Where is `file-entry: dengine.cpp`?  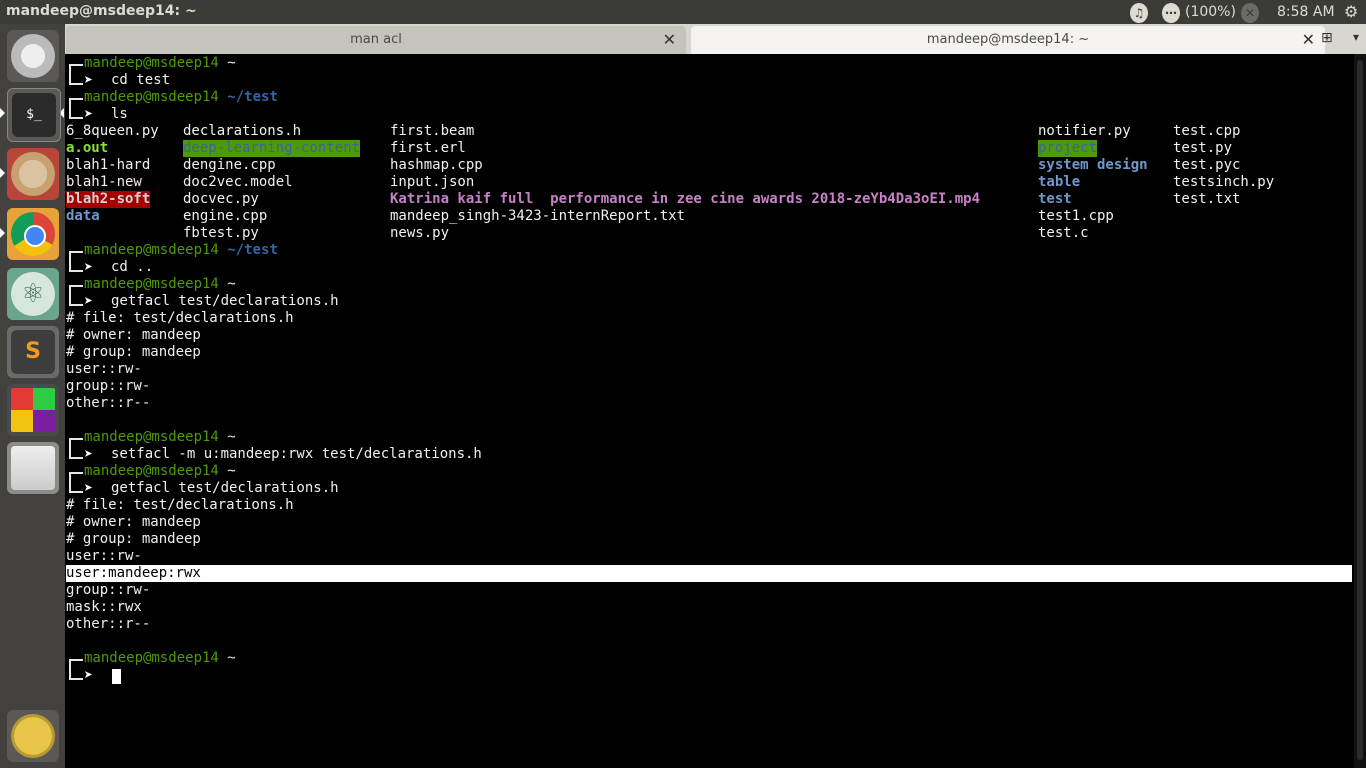
file-entry: dengine.cpp is located at coordinates (229, 165).